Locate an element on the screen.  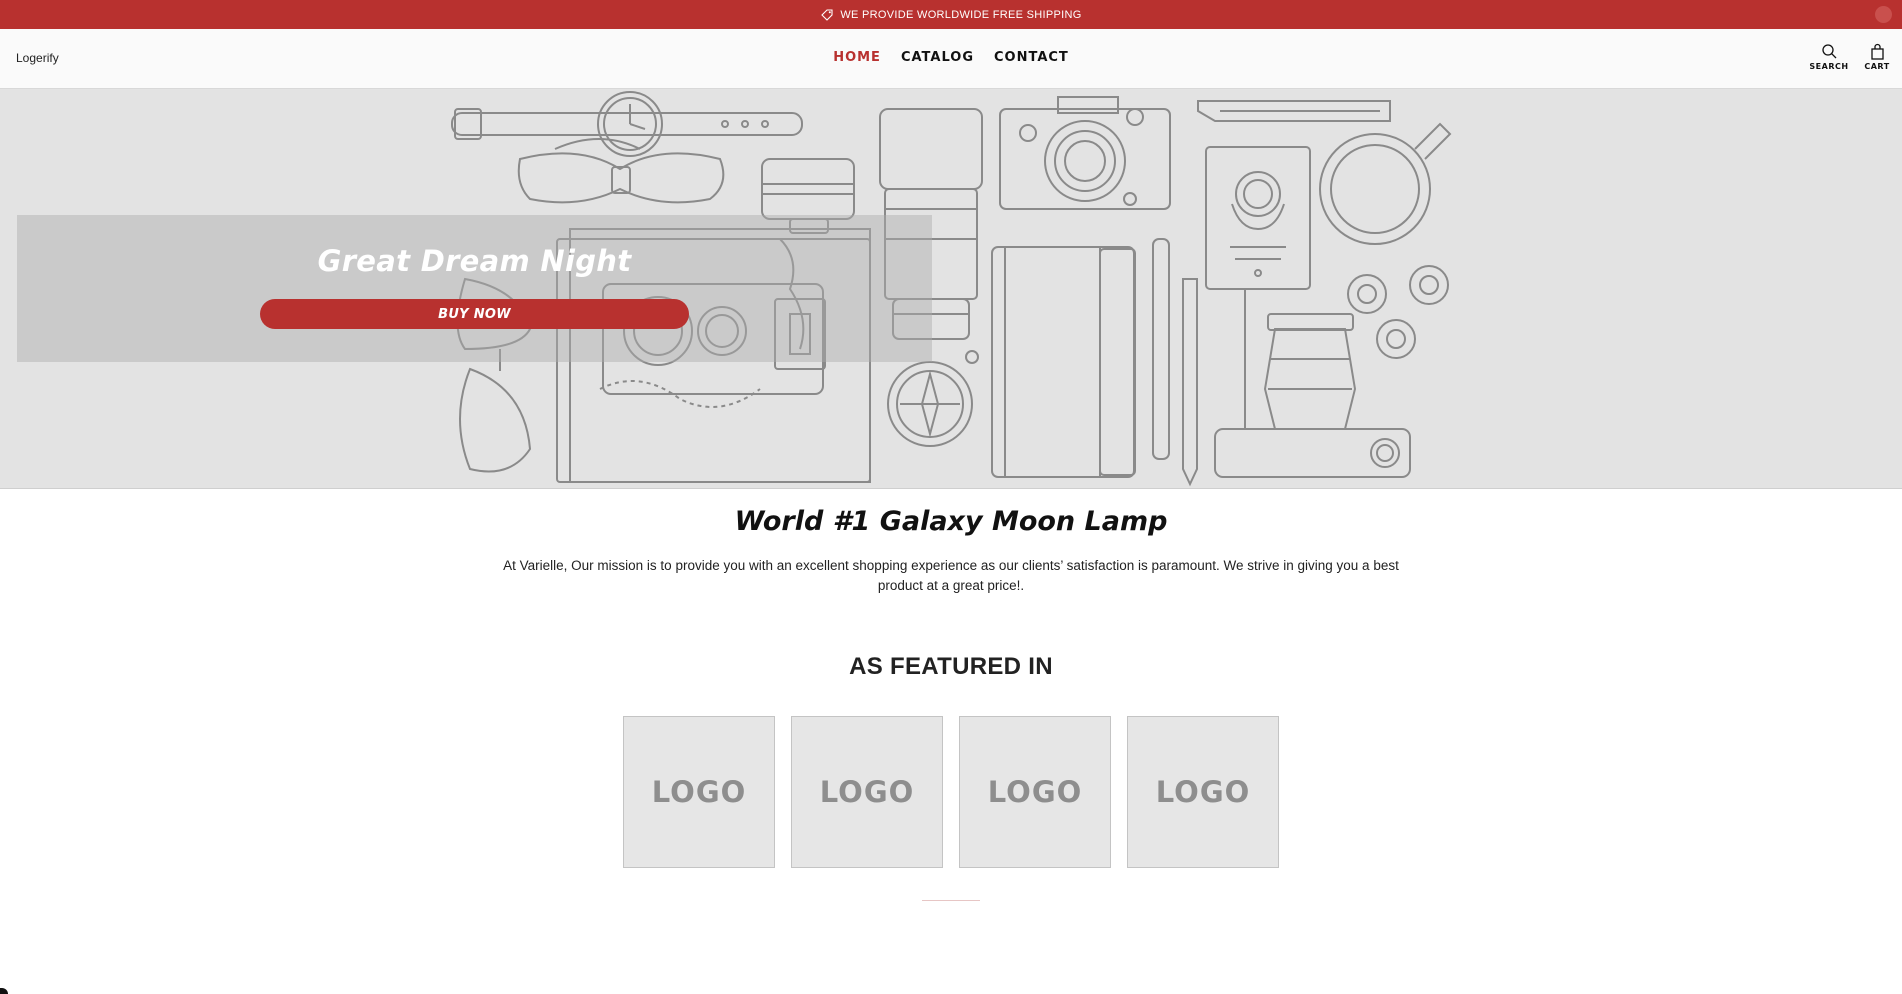
featured-logos: LOGO LOGO LOGO LOGO is located at coordinates (951, 792).